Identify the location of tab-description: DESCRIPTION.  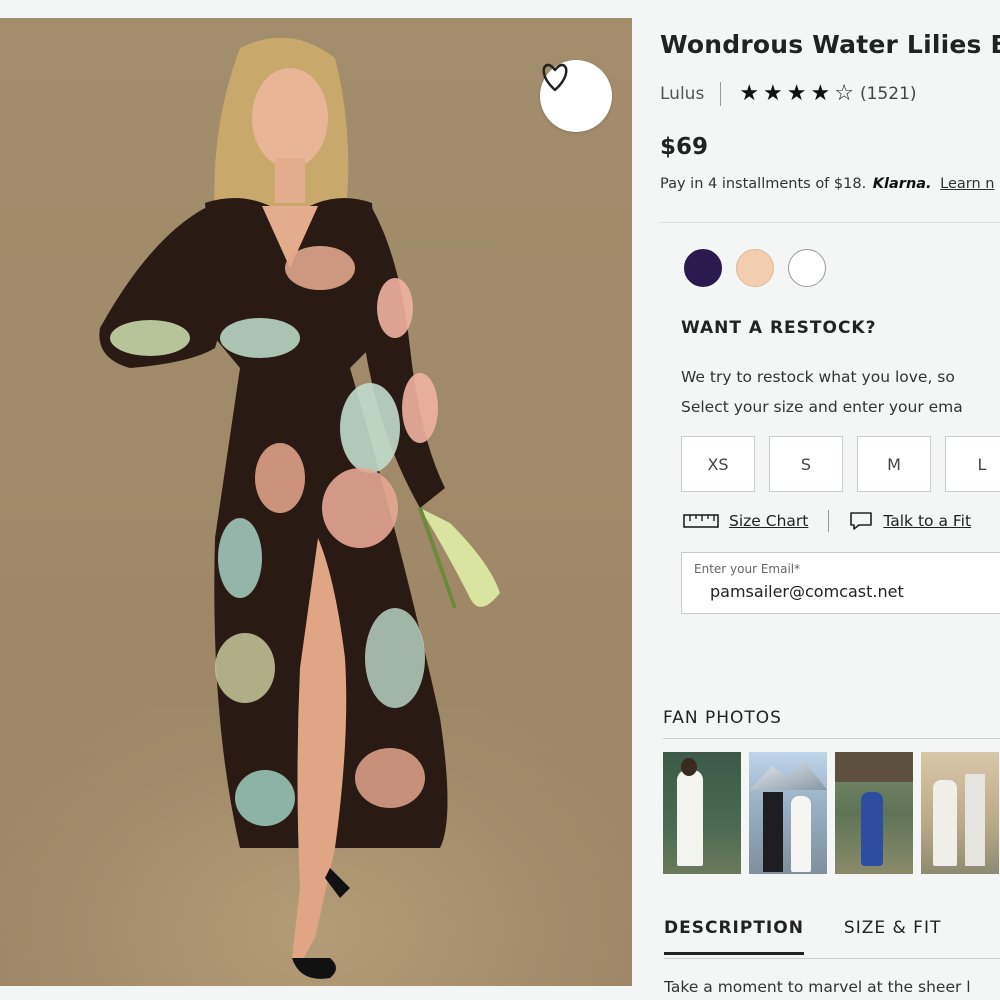
(734, 932).